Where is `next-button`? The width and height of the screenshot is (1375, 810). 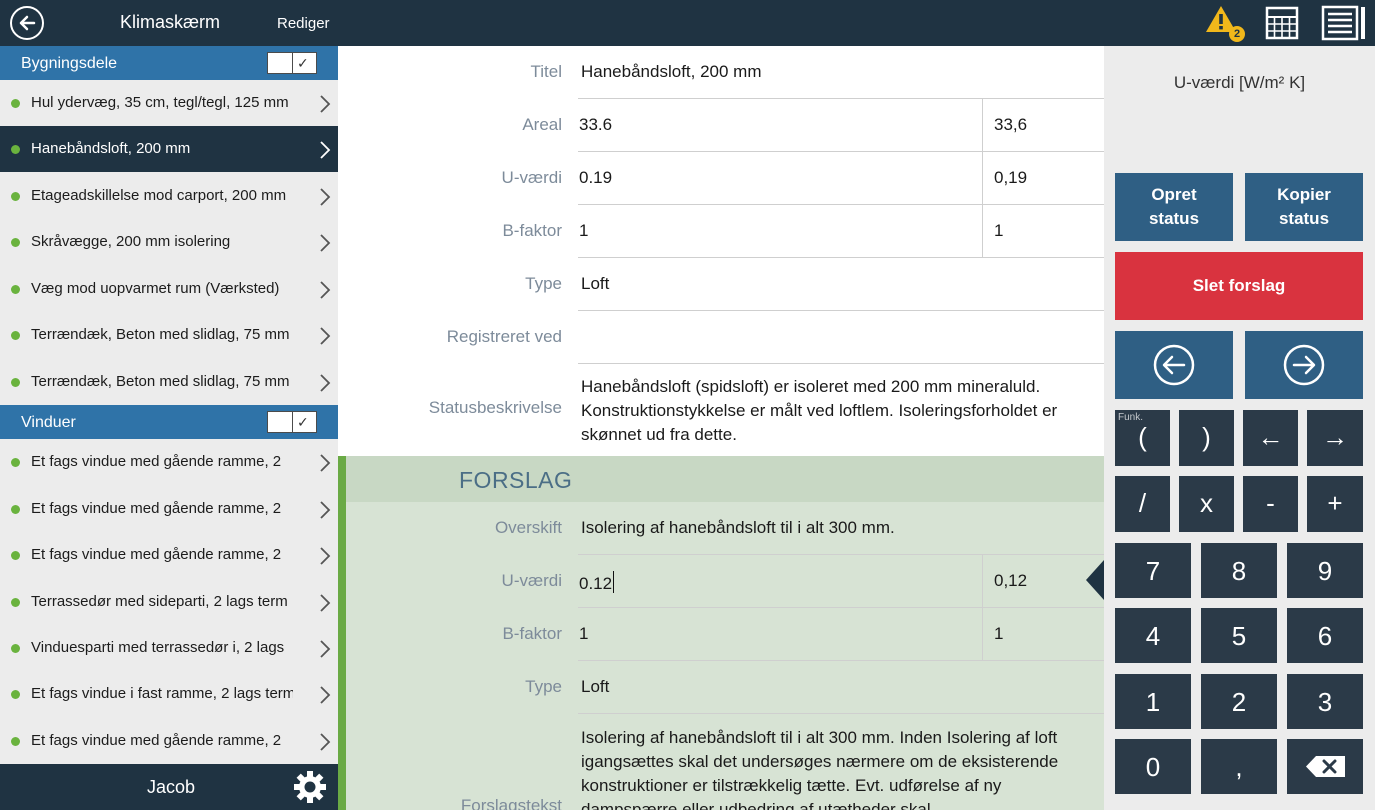
next-button is located at coordinates (1304, 365).